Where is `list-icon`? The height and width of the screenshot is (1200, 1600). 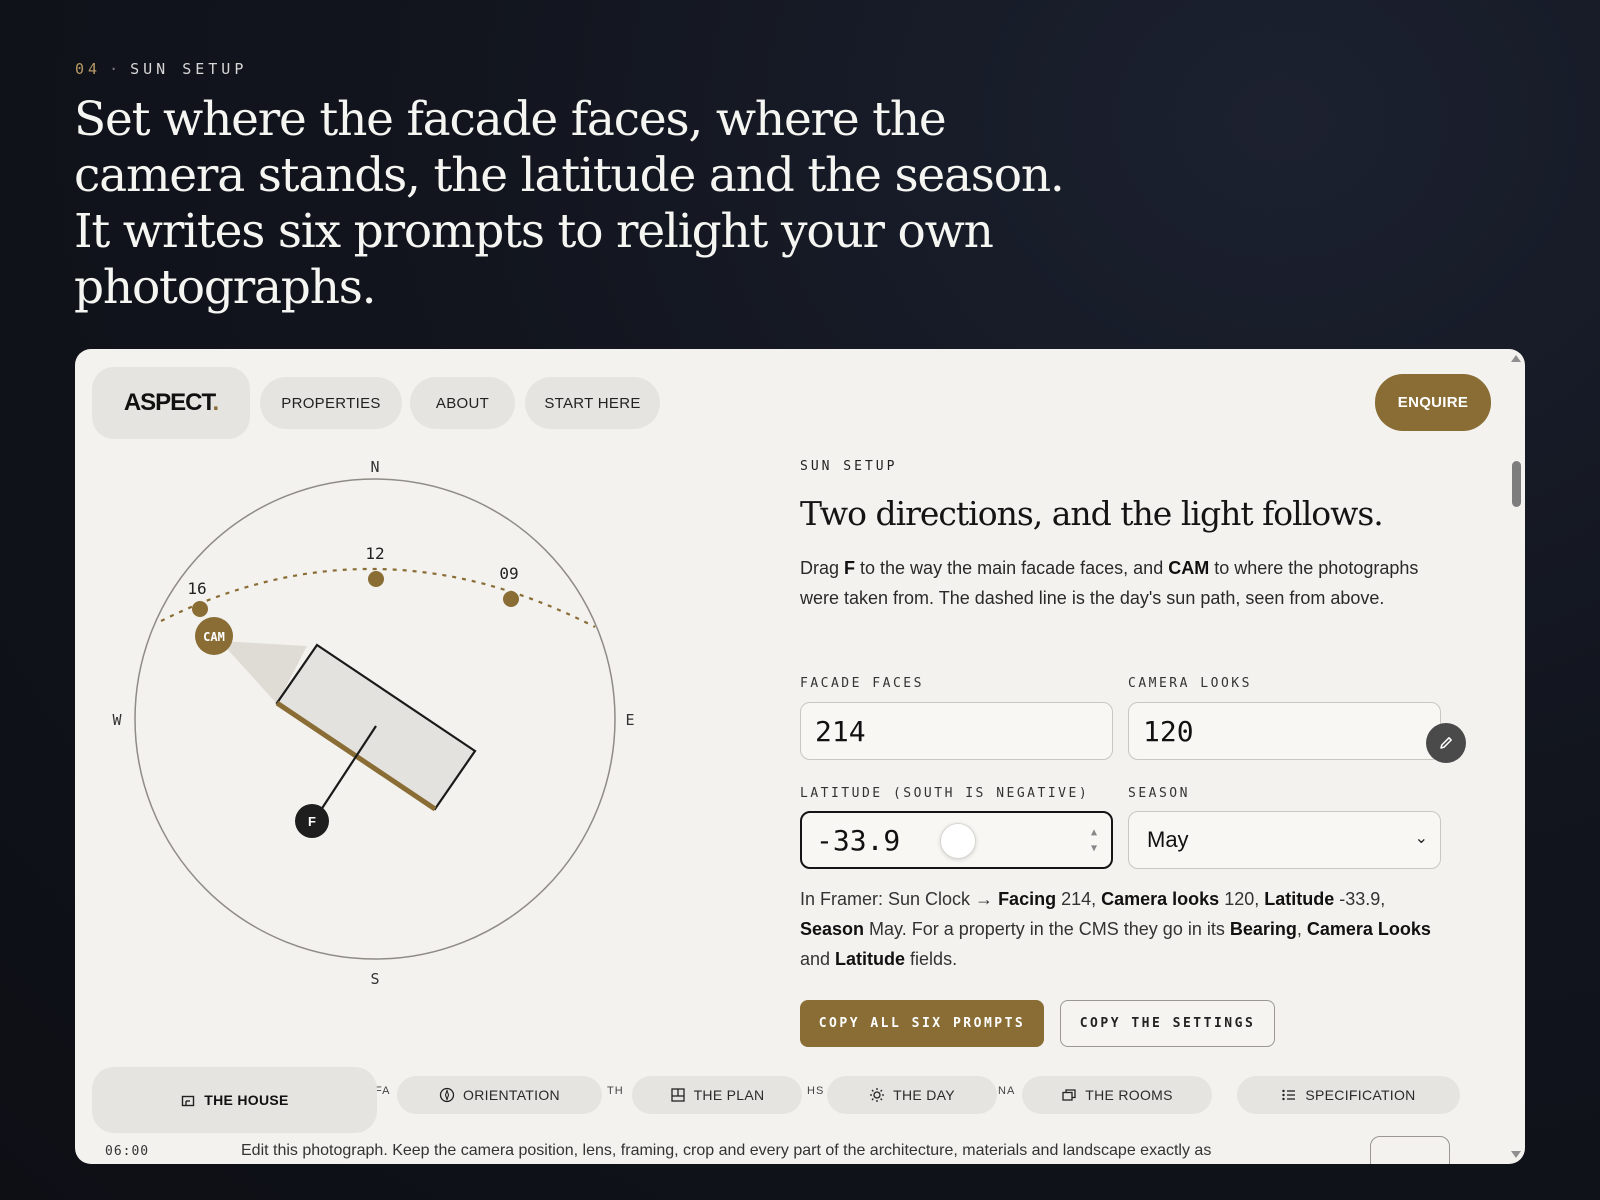
list-icon is located at coordinates (1289, 1095).